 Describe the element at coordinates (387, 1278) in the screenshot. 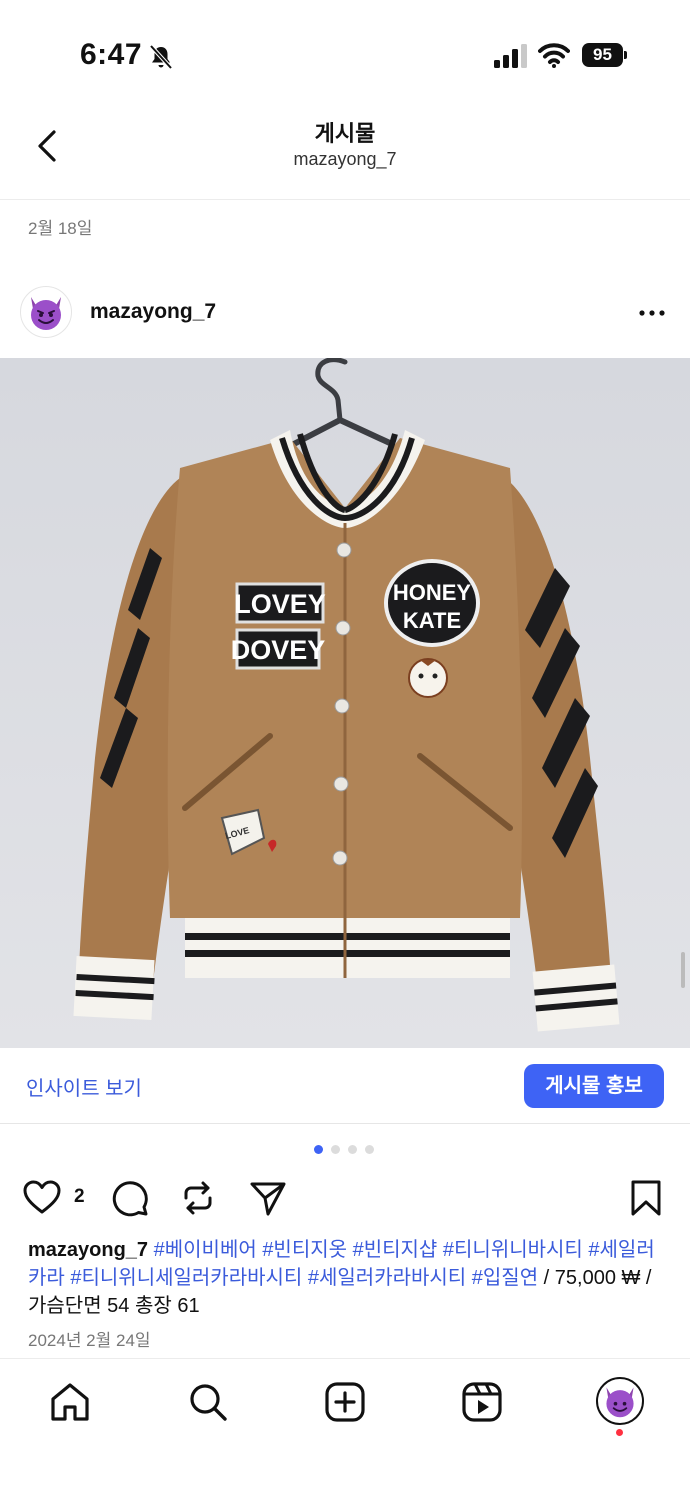

I see `hashtag: #세일러카라바시티` at that location.